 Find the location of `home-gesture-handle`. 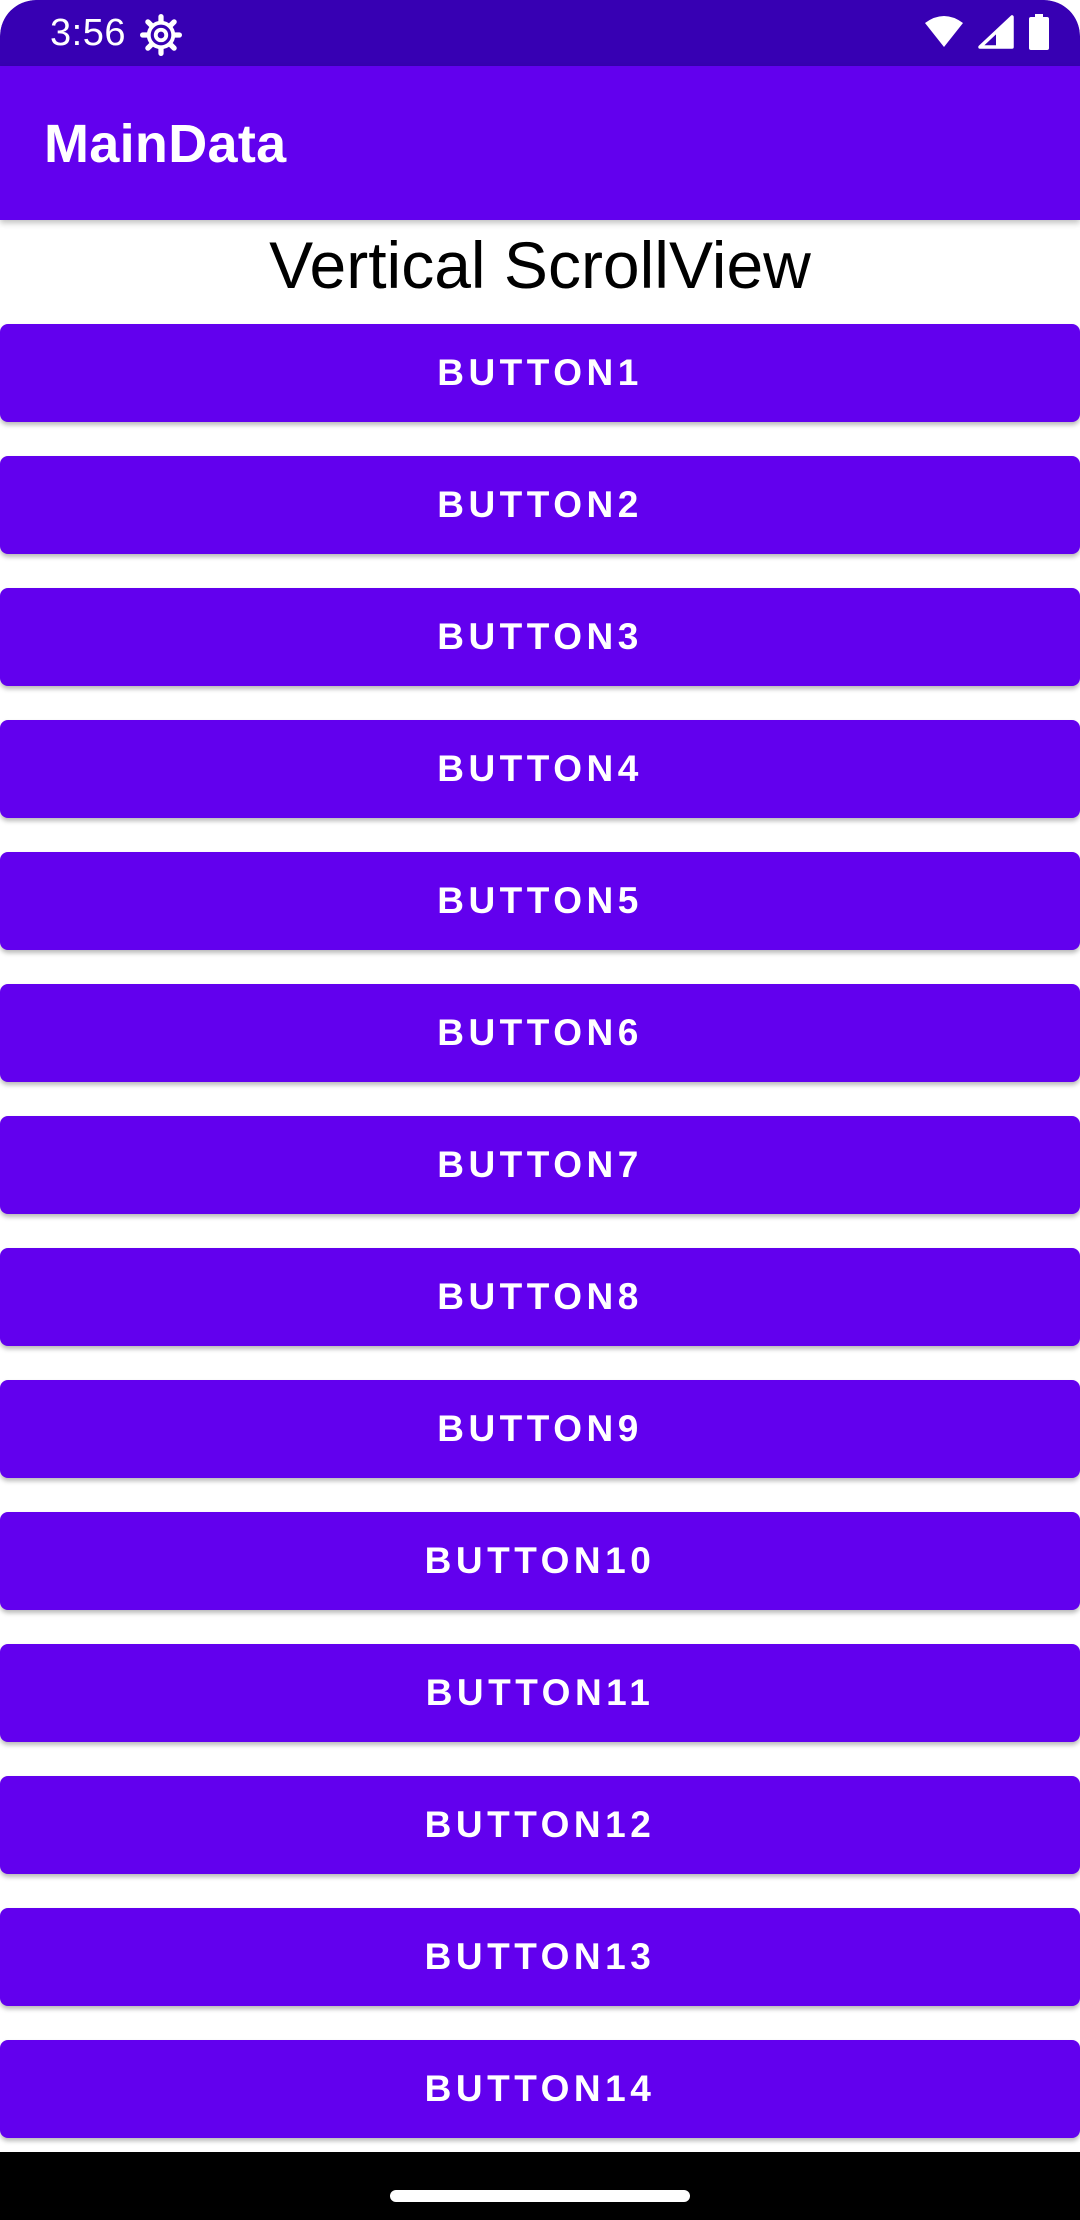

home-gesture-handle is located at coordinates (540, 2196).